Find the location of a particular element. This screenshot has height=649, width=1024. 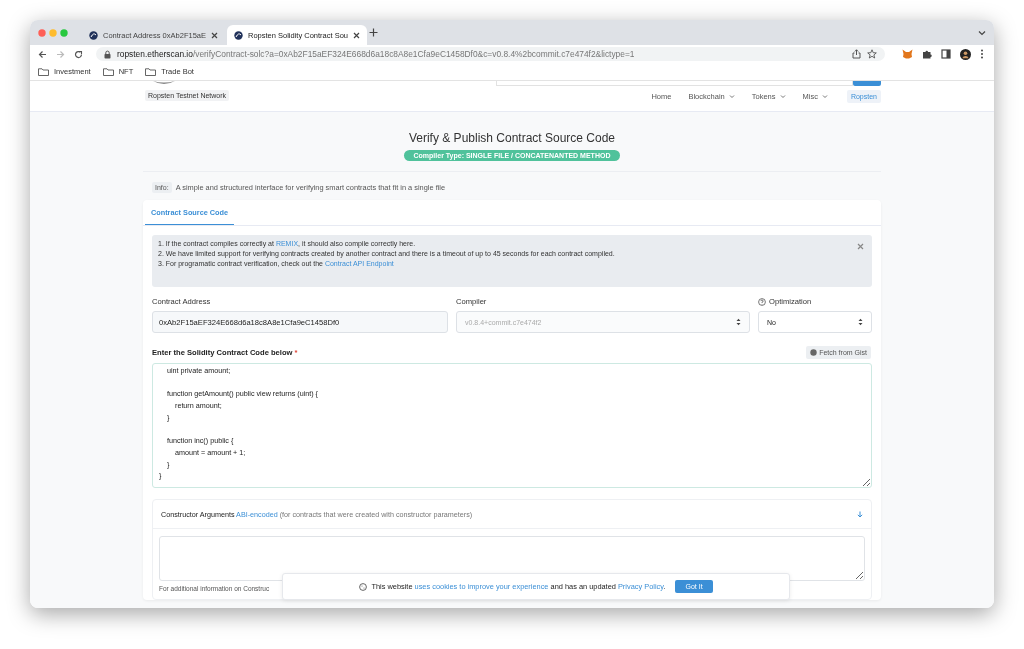

down-arrow-icon is located at coordinates (860, 514).